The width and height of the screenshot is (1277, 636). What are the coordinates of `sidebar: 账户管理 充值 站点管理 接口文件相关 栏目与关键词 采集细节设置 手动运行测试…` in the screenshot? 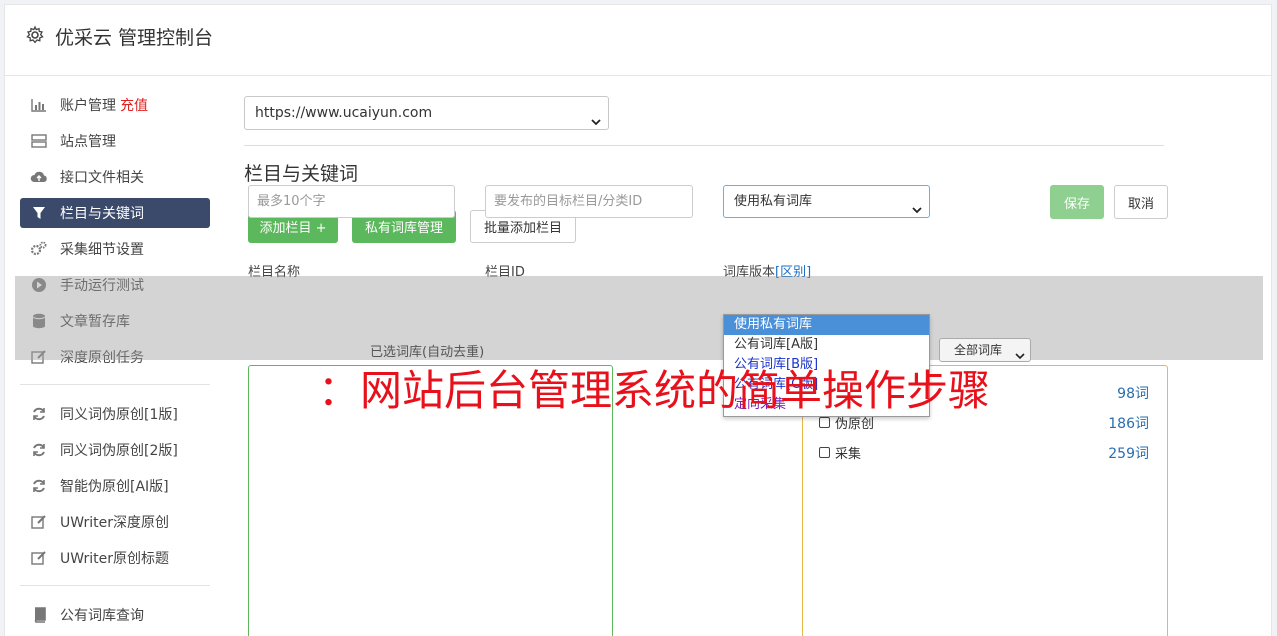 It's located at (115, 363).